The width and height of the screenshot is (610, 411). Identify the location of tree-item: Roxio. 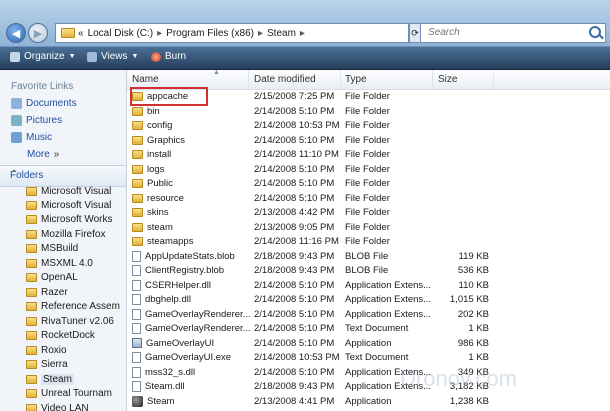
(46, 350).